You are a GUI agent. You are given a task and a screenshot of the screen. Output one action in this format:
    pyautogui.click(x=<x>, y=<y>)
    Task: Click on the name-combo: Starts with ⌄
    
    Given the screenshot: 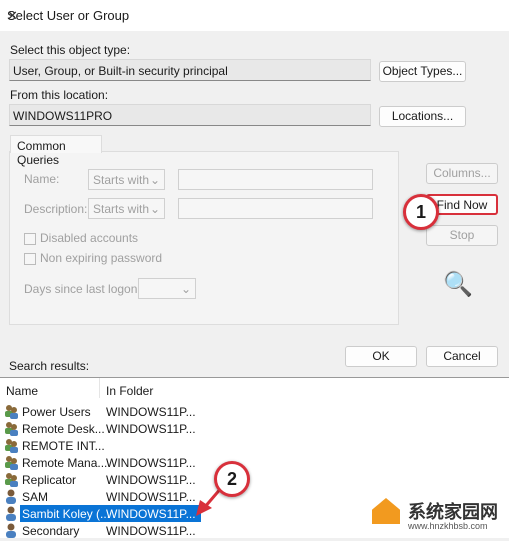 What is the action you would take?
    pyautogui.click(x=126, y=179)
    